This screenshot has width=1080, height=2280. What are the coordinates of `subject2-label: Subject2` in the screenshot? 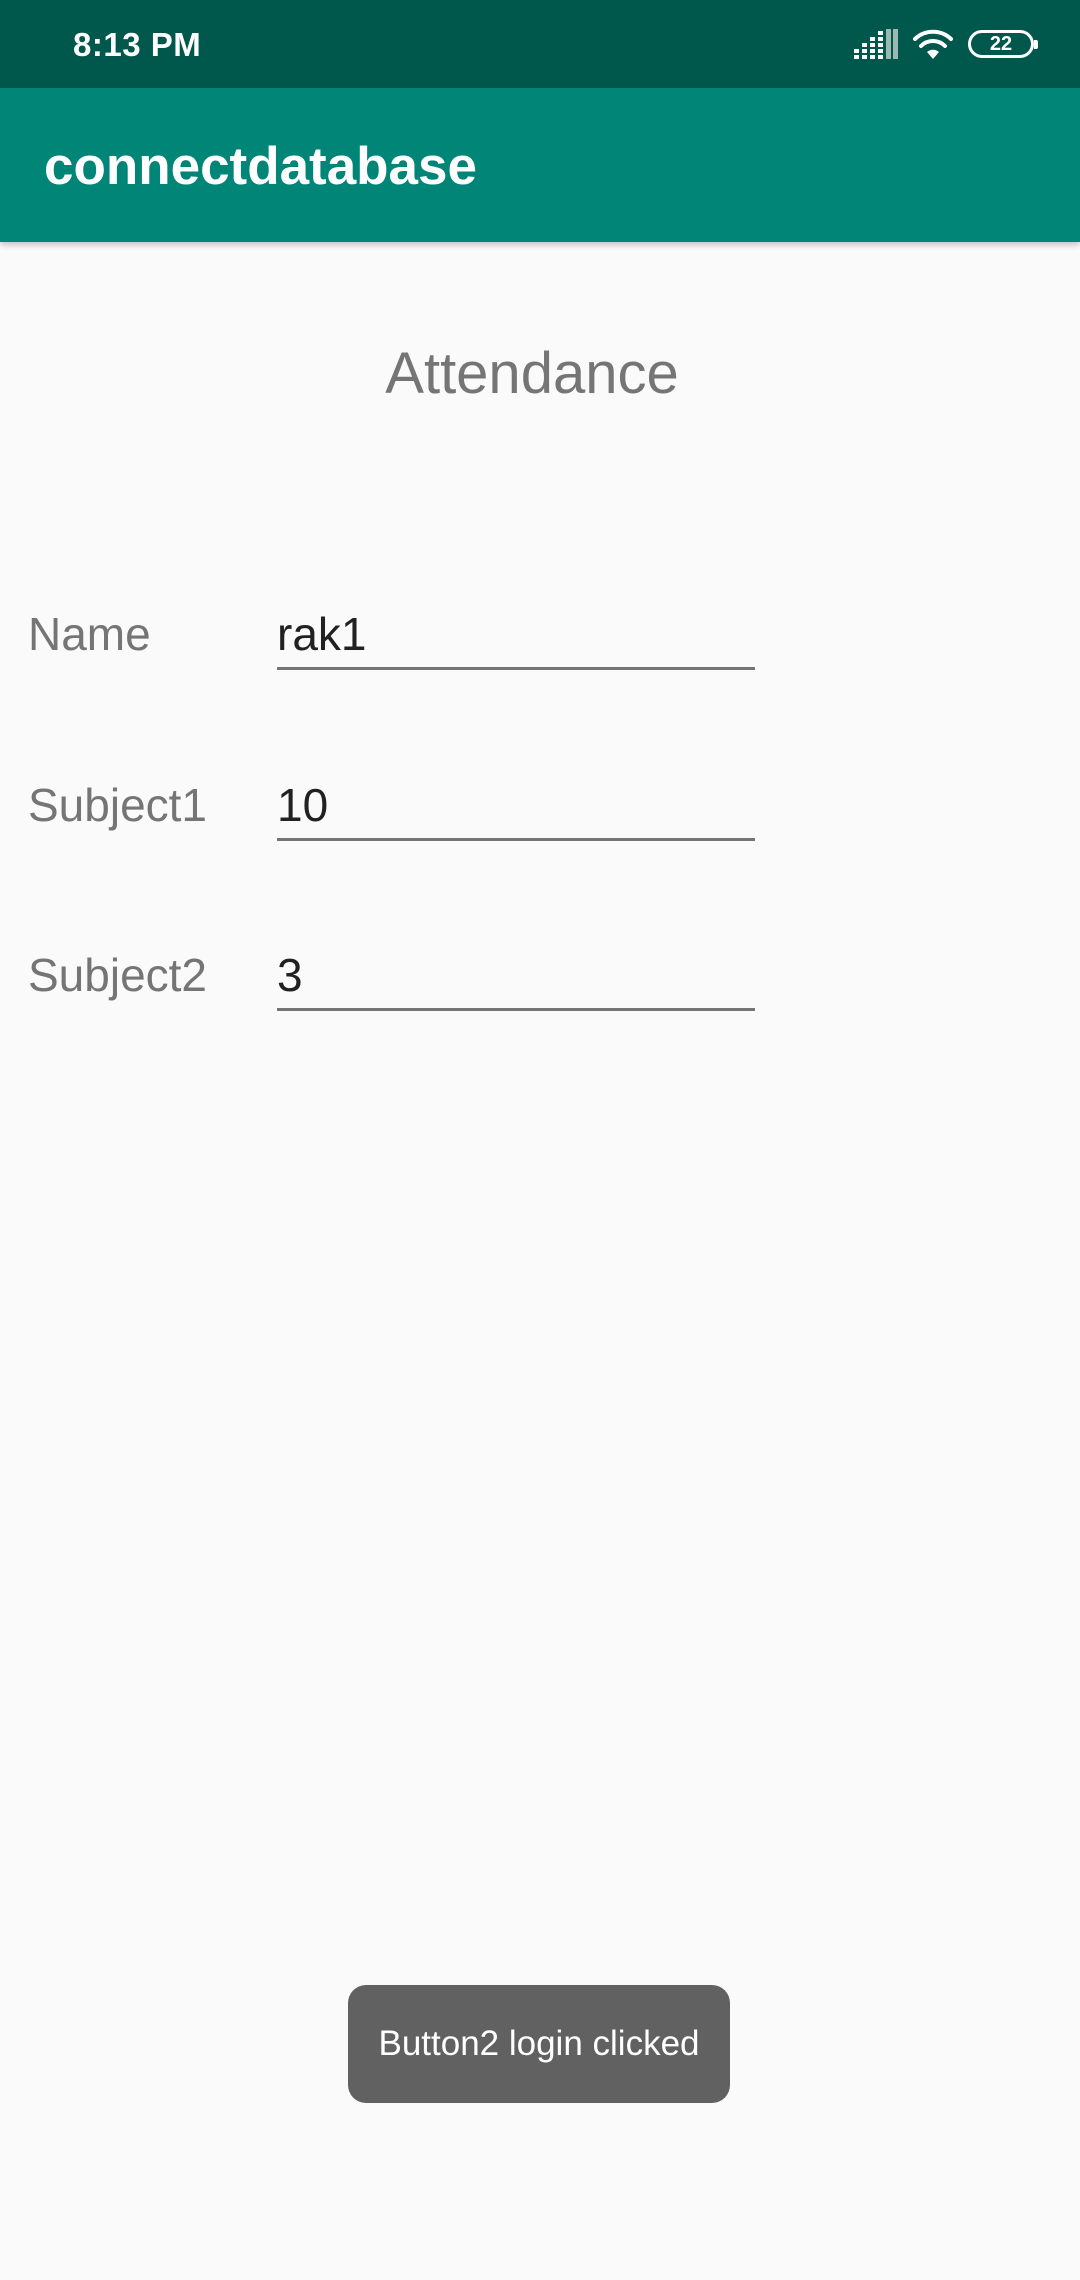 It's located at (118, 975).